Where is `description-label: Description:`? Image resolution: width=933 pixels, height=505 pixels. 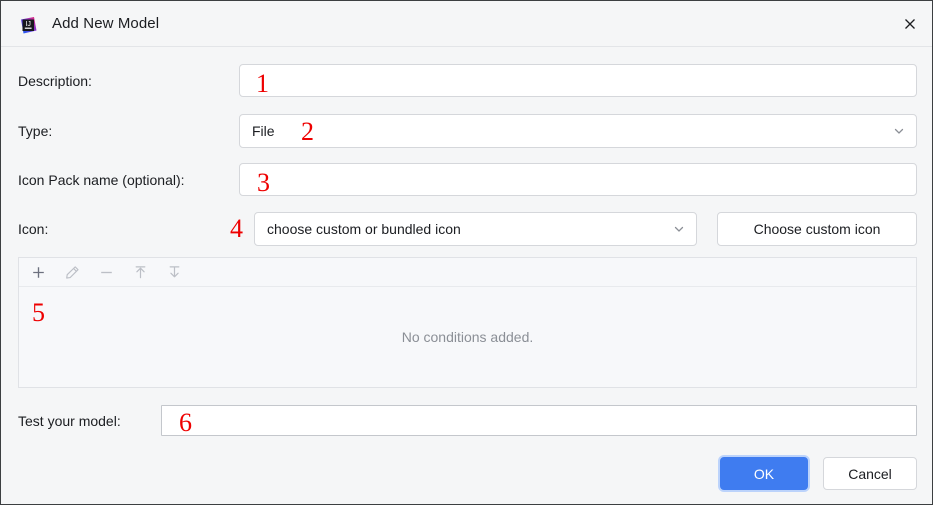
description-label: Description: is located at coordinates (55, 81).